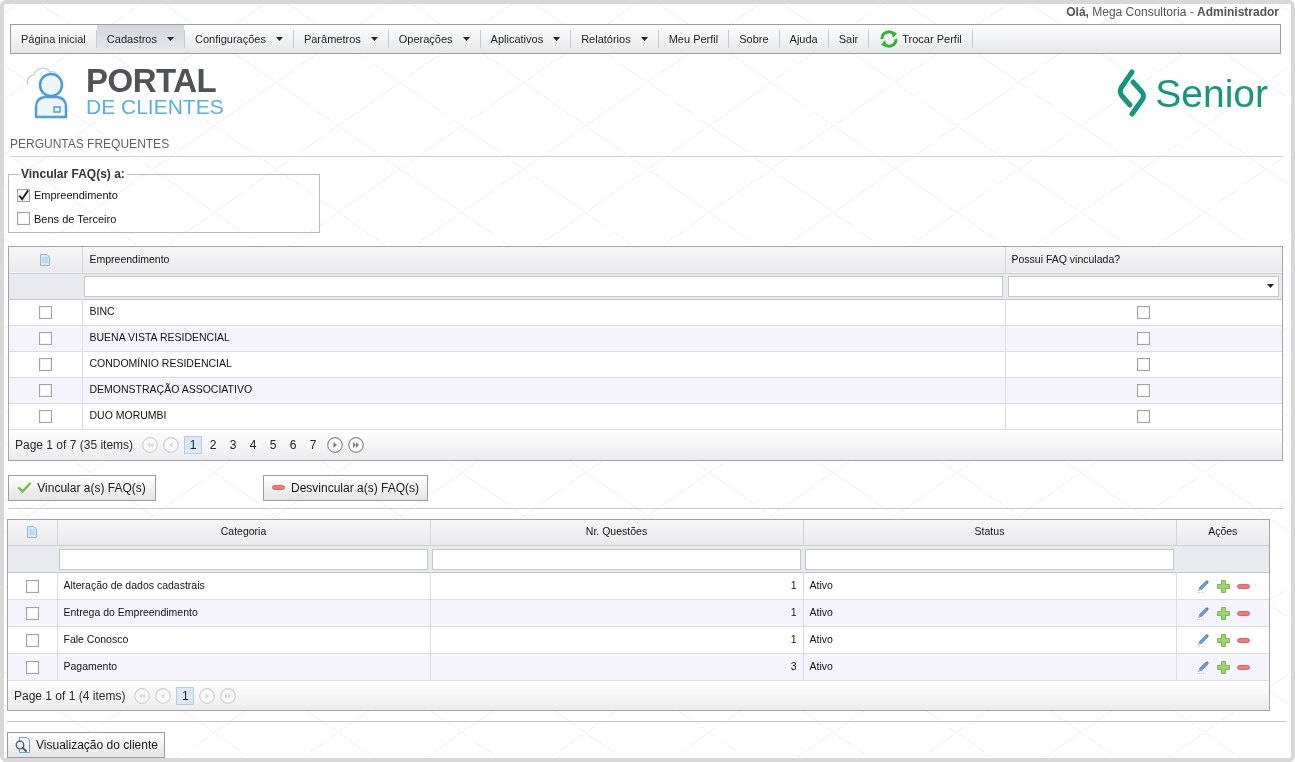 This screenshot has width=1295, height=762. Describe the element at coordinates (86, 745) in the screenshot. I see `preview-button: Visualização do cliente` at that location.